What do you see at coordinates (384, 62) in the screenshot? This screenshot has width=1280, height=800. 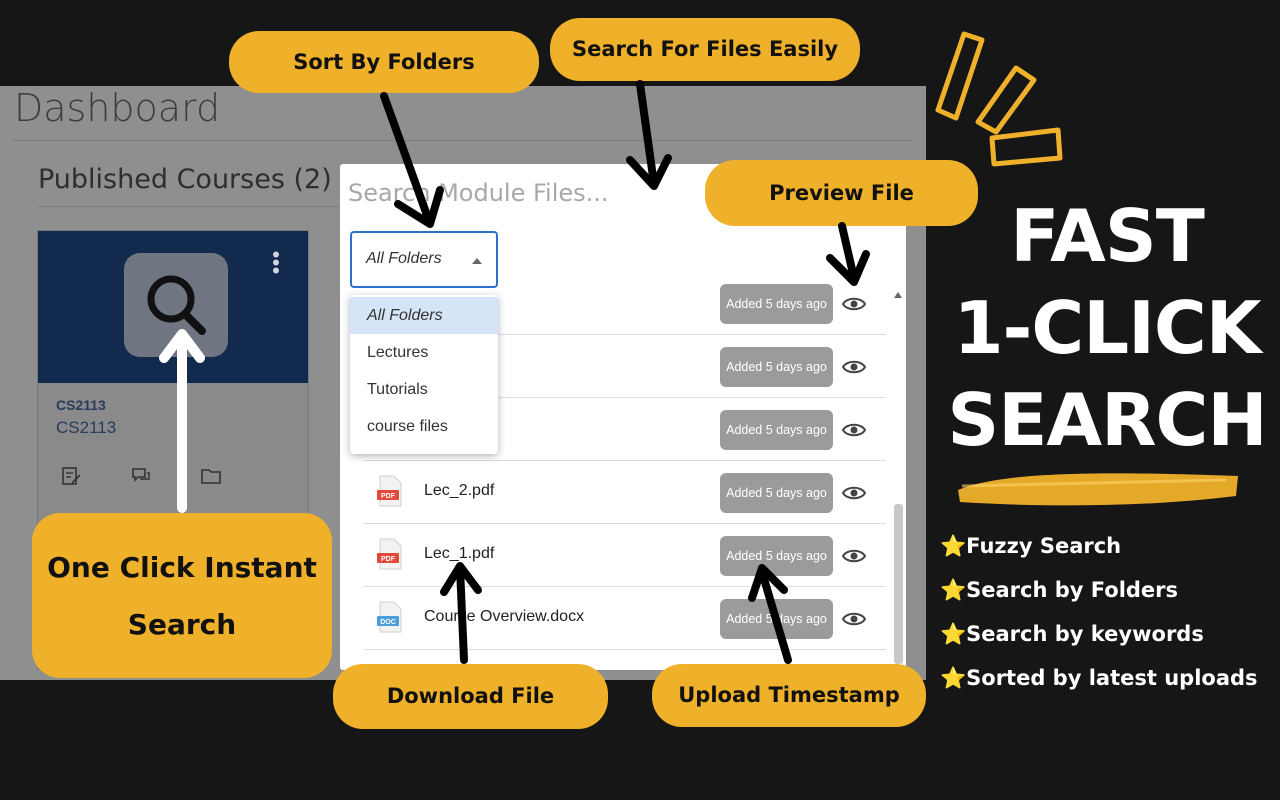 I see `callout-sort-by-folders: Sort By Folders` at bounding box center [384, 62].